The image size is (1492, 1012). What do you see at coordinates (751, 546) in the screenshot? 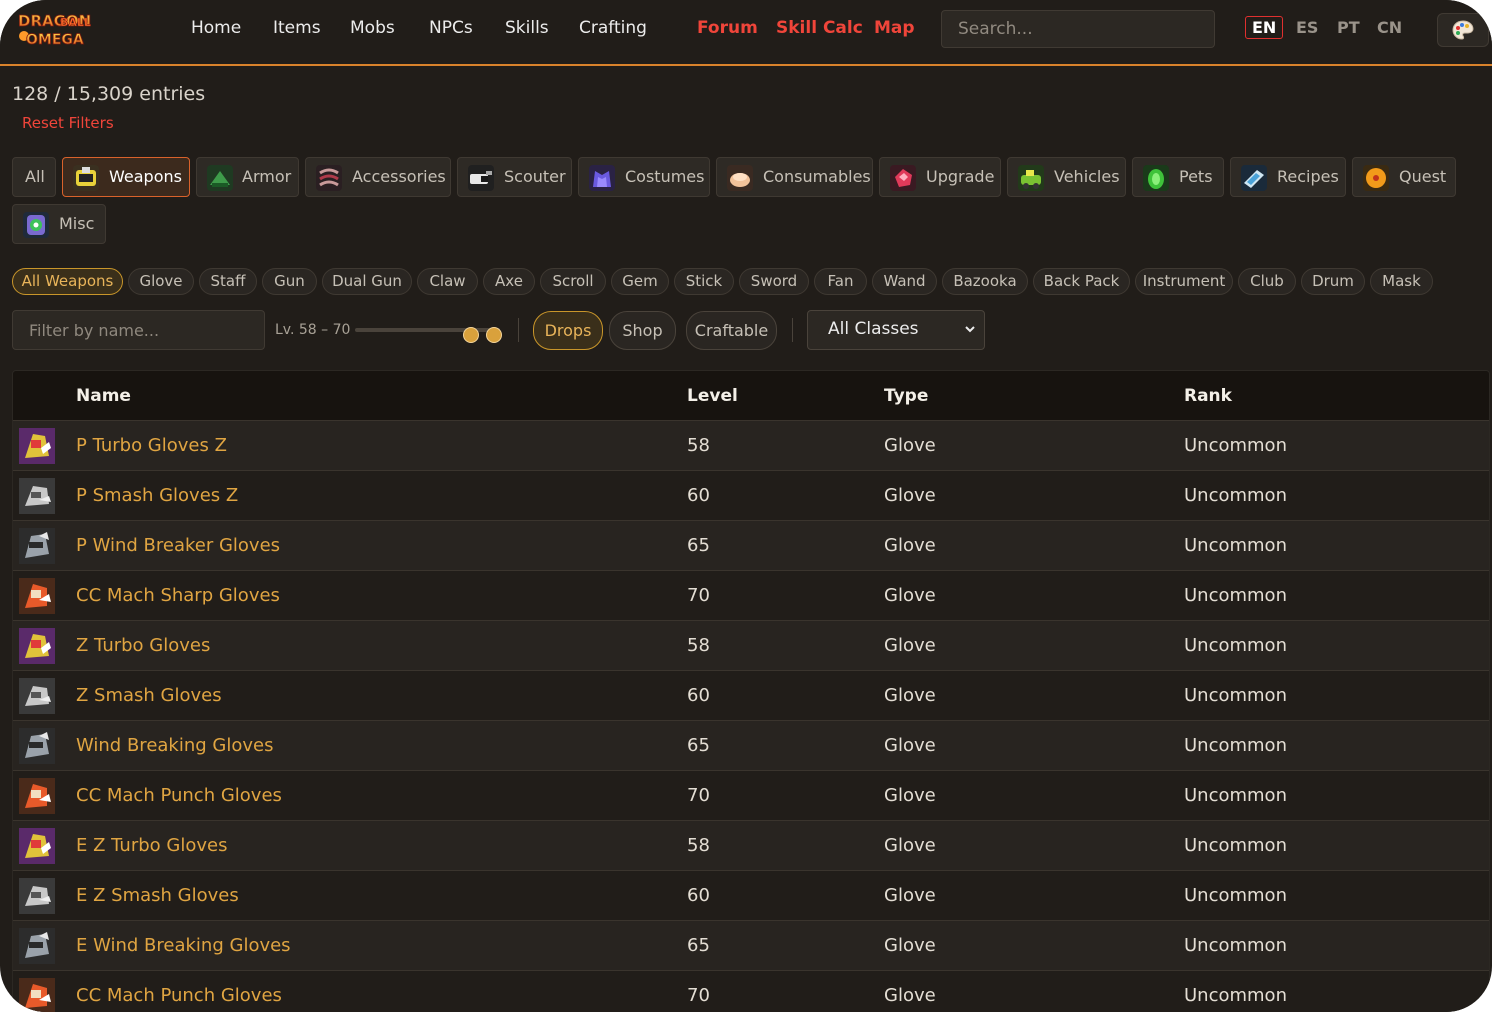
I see `table-row: P Wind Breaker Gloves 65 Glove Uncommon` at bounding box center [751, 546].